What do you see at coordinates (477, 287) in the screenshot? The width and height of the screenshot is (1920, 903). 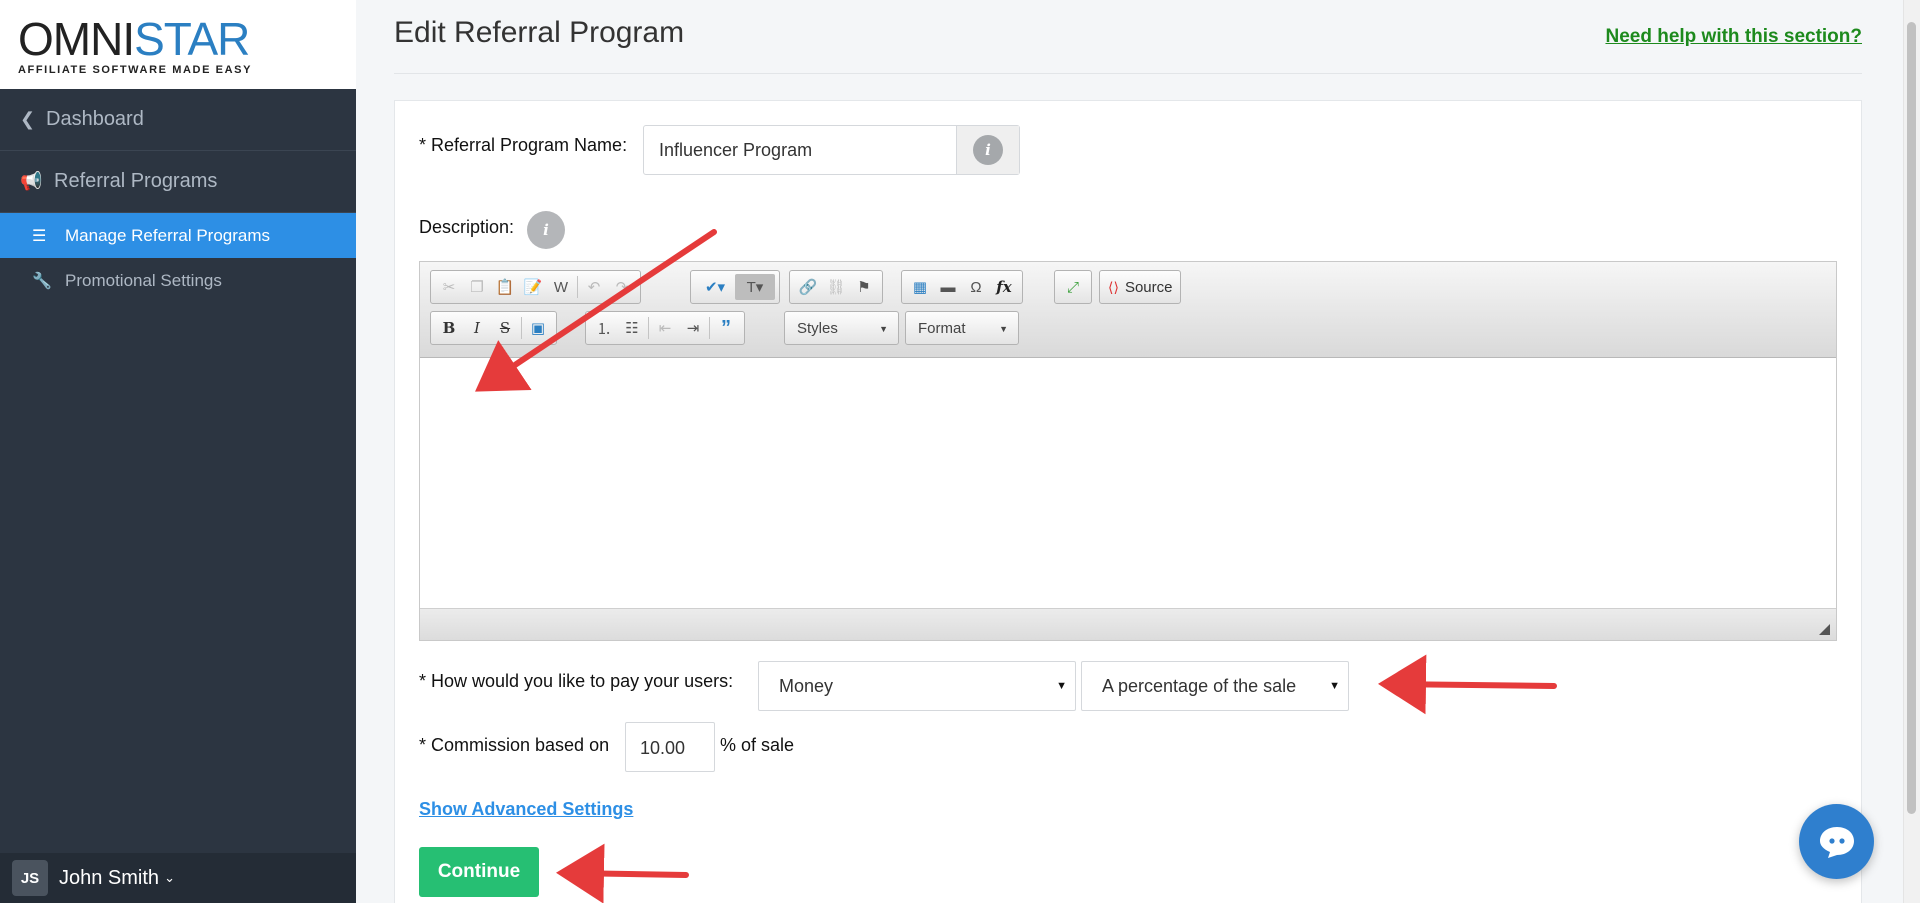 I see `copy-icon: ❐` at bounding box center [477, 287].